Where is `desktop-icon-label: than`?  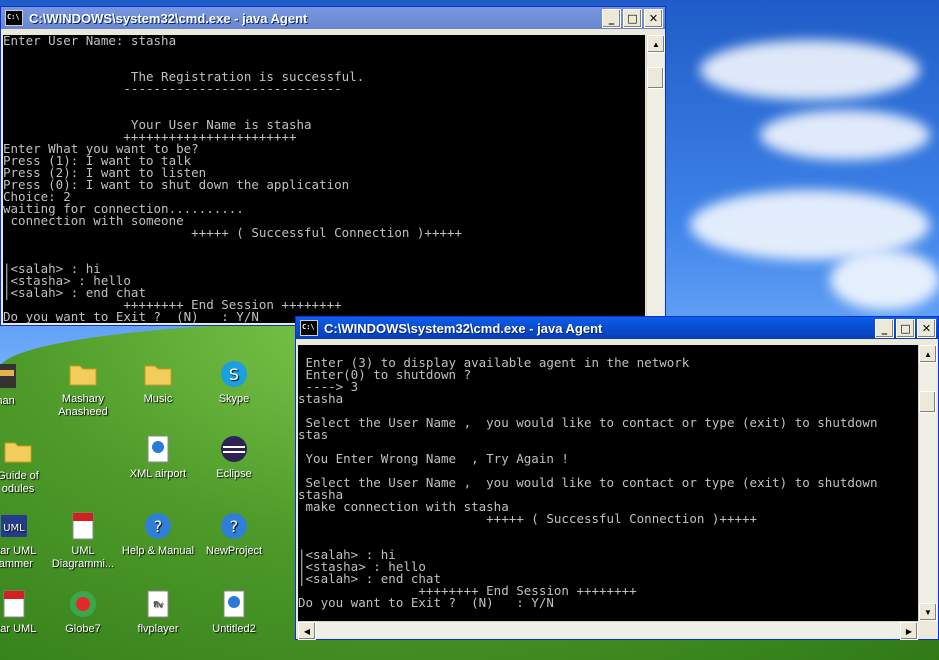 desktop-icon-label: than is located at coordinates (7, 401).